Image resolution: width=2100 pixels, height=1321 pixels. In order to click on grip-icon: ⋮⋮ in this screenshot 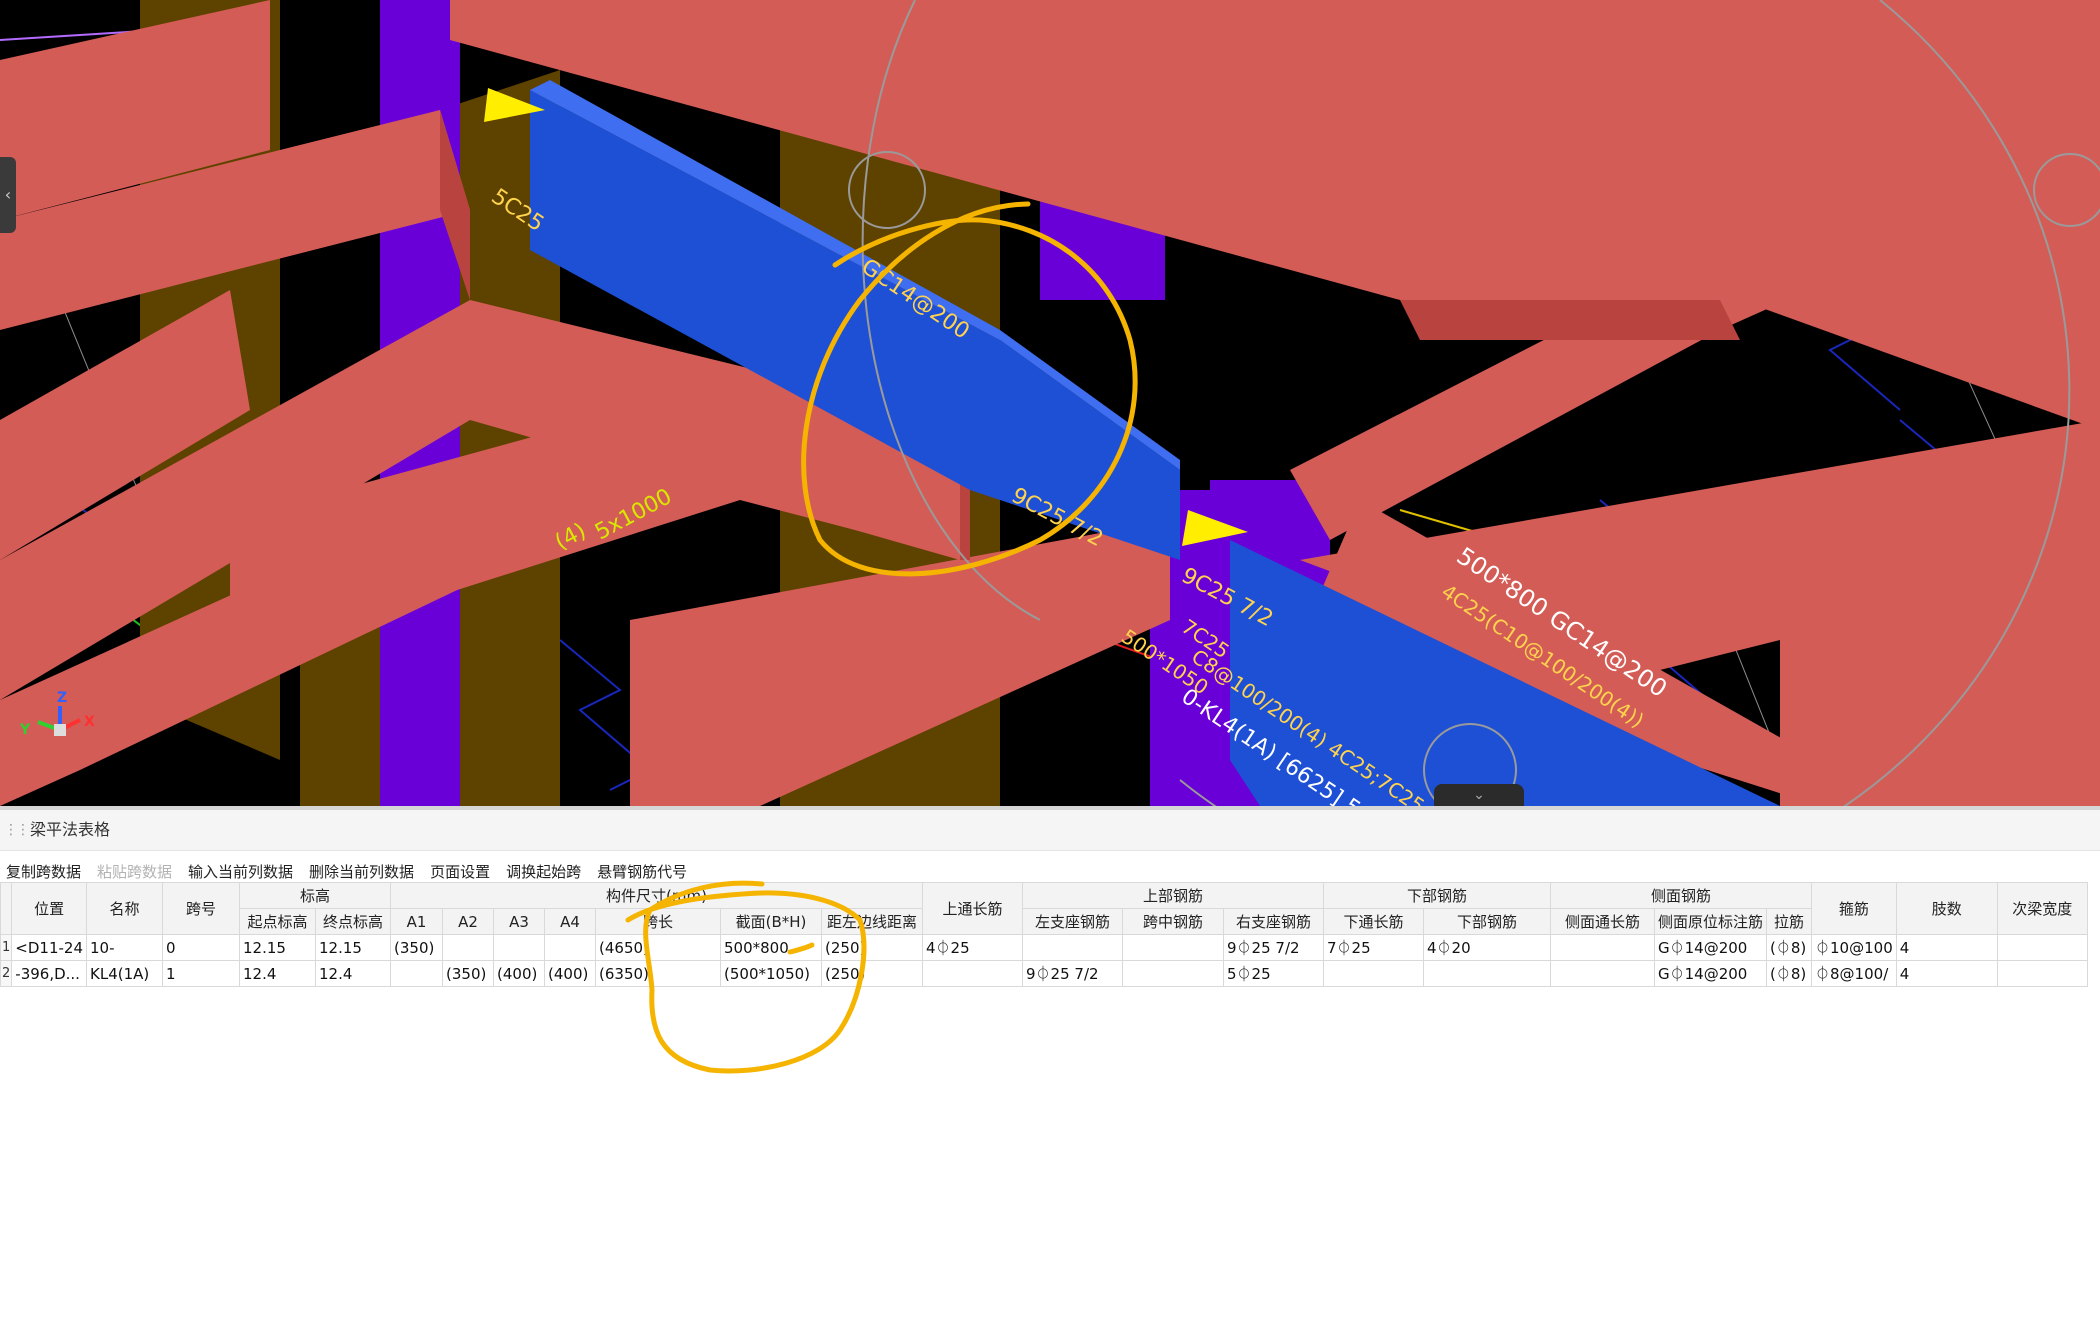, I will do `click(17, 830)`.